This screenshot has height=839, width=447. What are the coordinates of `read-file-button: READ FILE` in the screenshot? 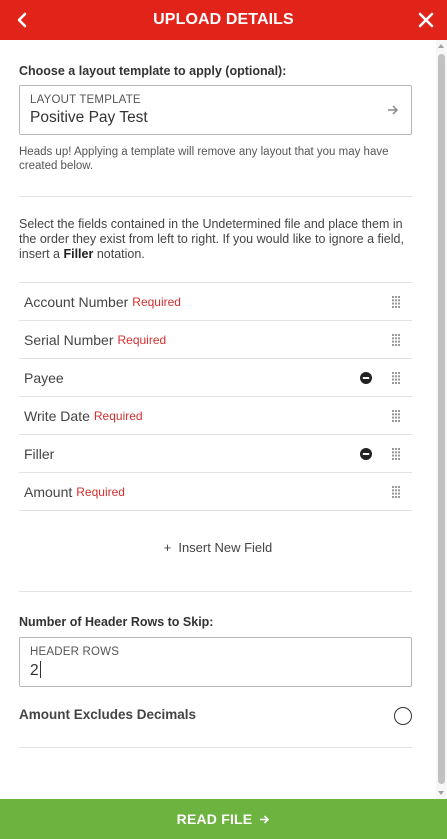 It's located at (223, 819).